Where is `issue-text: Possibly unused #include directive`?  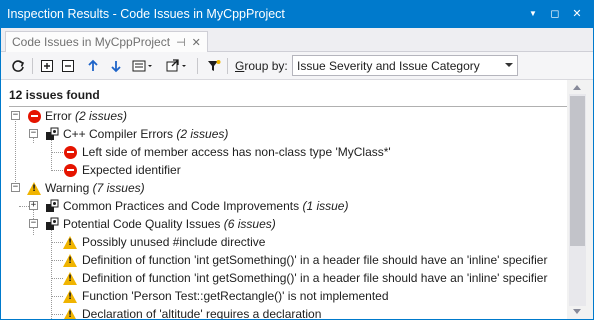 issue-text: Possibly unused #include directive is located at coordinates (174, 242).